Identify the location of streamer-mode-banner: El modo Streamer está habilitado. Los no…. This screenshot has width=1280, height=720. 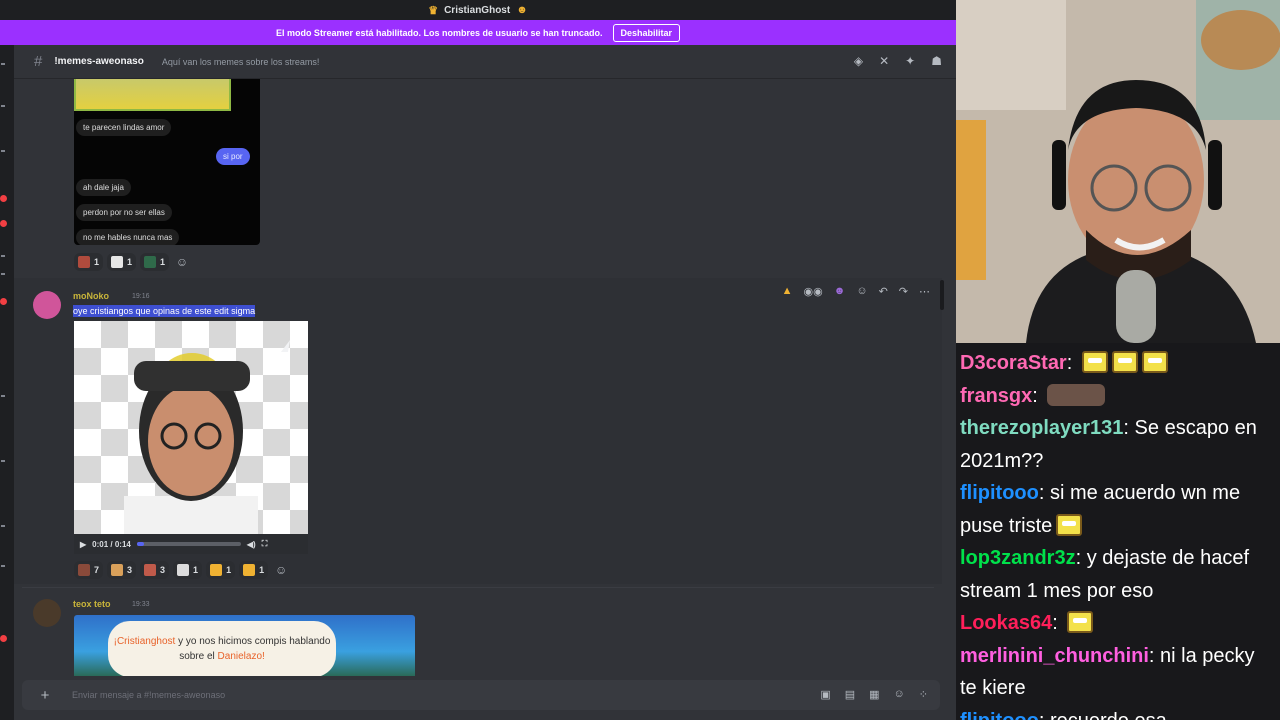
(478, 32).